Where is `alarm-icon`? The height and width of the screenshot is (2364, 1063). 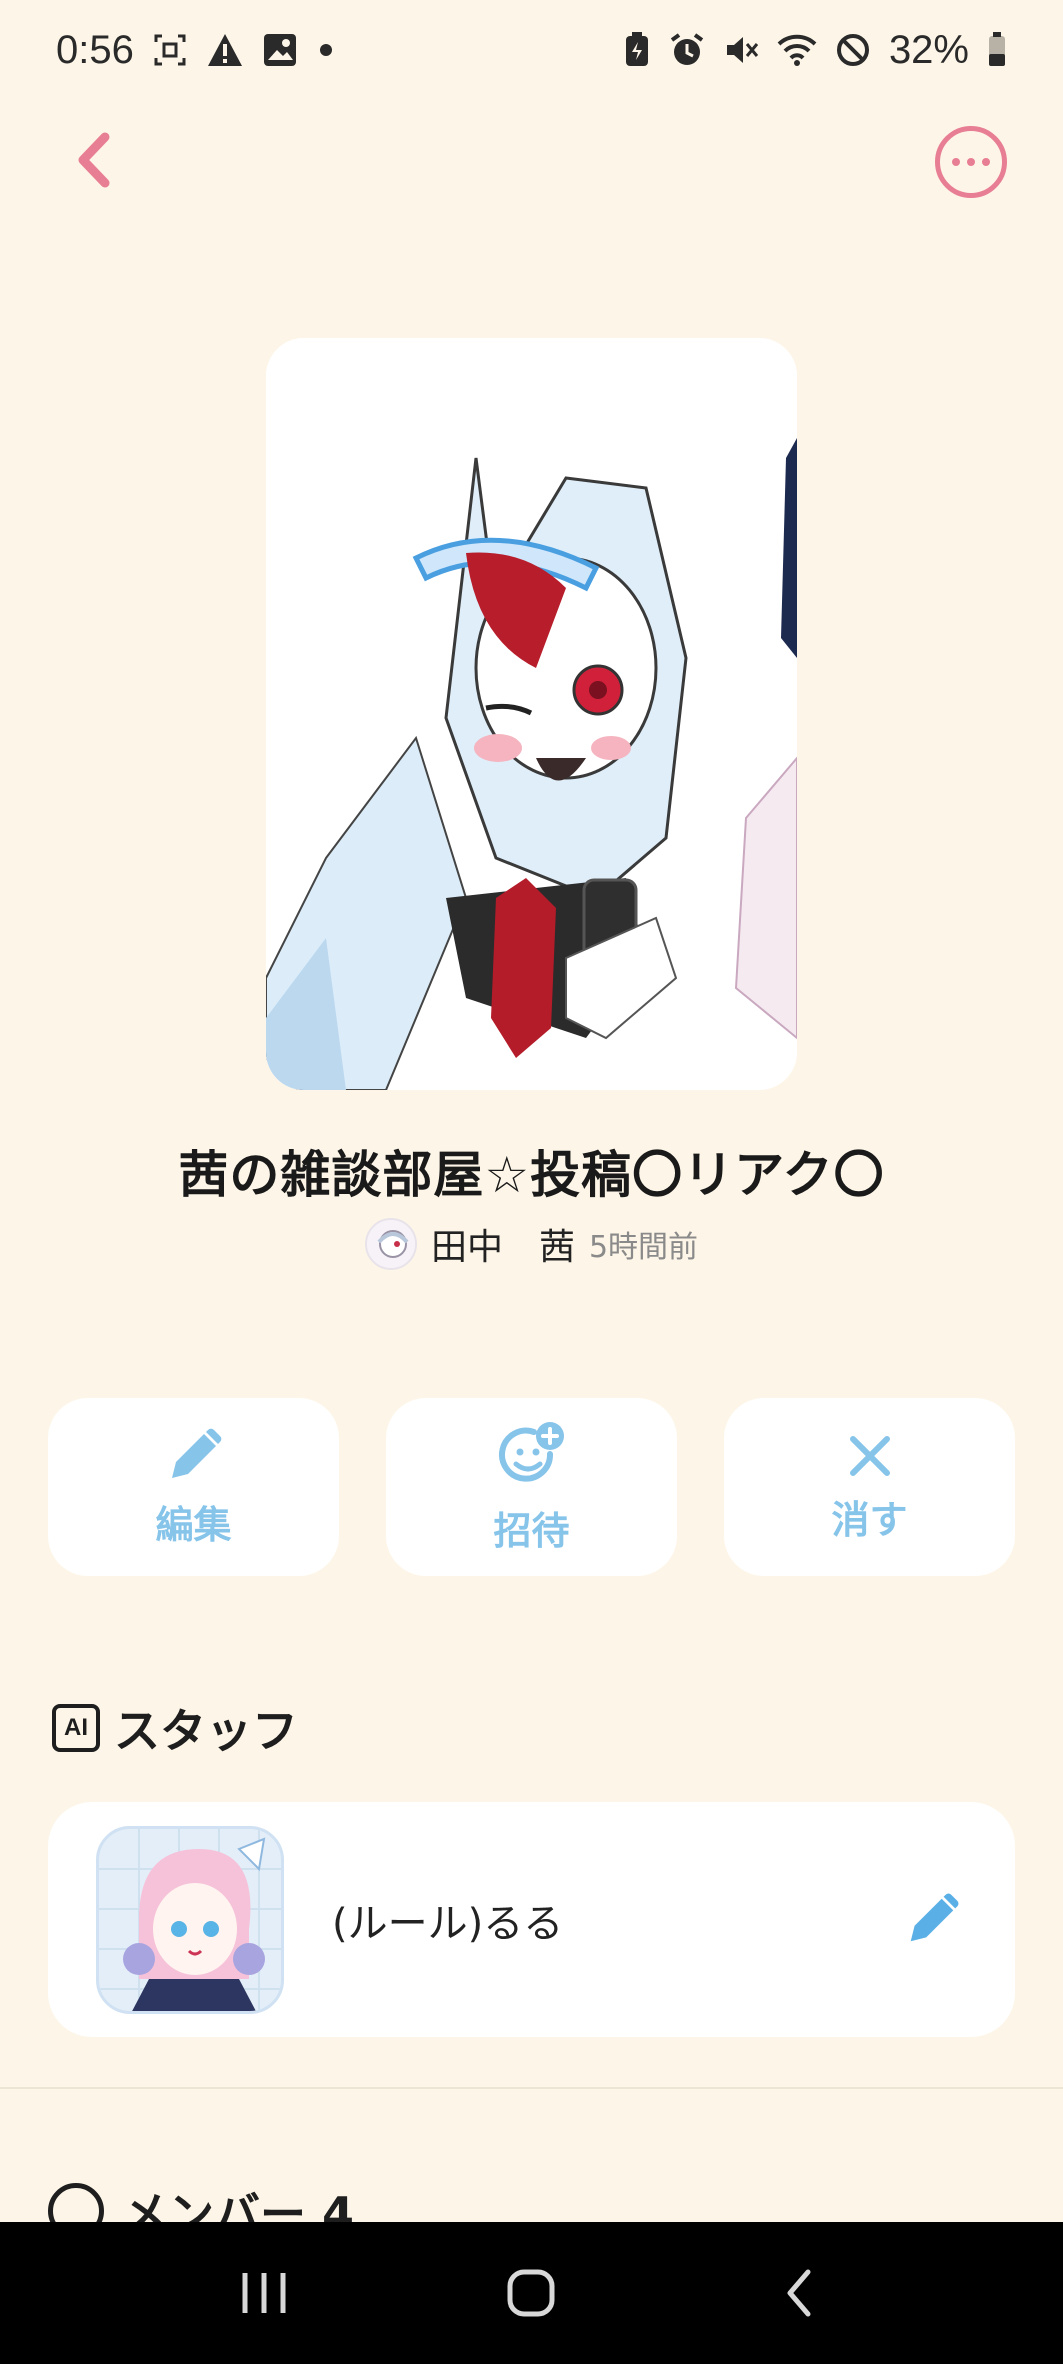 alarm-icon is located at coordinates (687, 50).